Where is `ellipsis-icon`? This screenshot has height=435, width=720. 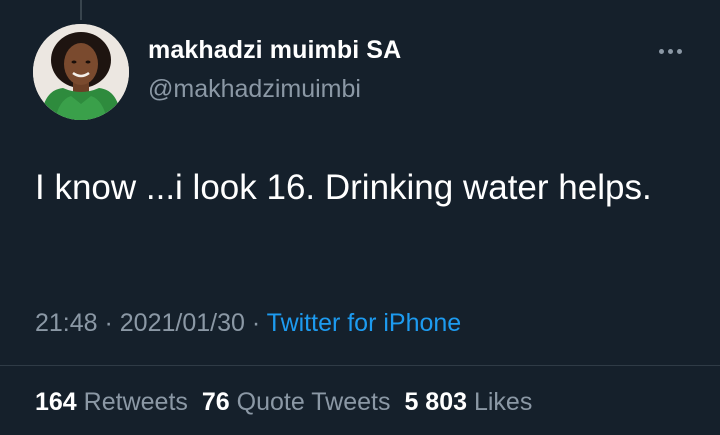 ellipsis-icon is located at coordinates (661, 51).